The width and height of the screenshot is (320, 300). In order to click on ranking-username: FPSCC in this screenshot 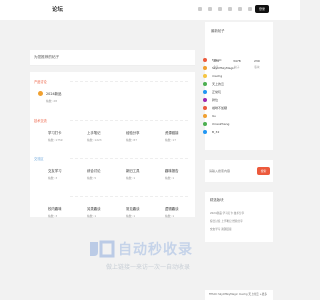, I will do `click(217, 60)`.